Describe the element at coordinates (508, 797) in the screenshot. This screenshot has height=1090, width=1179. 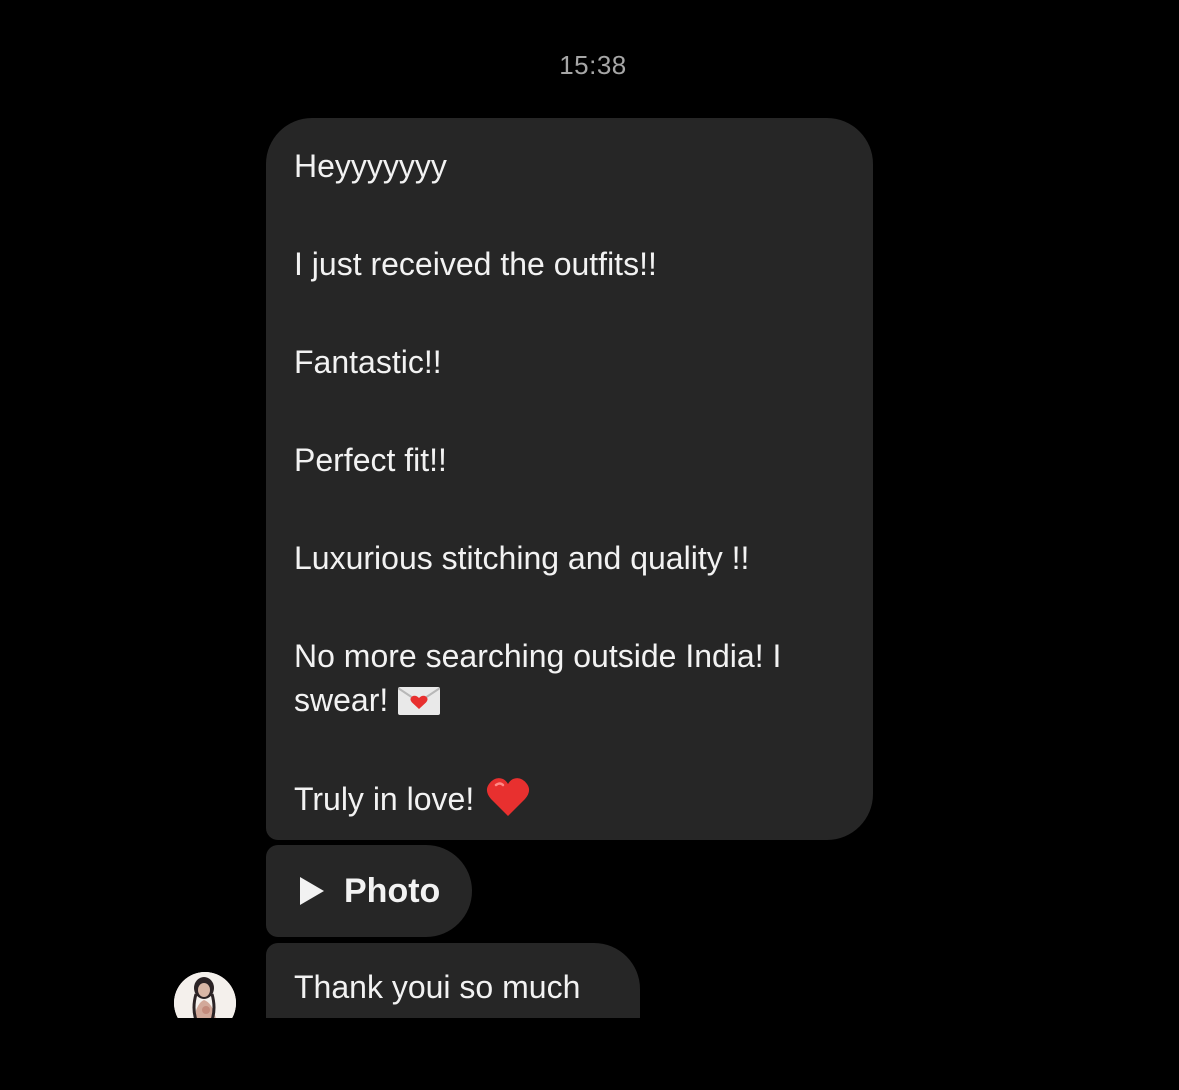
I see `red-heart-icon` at that location.